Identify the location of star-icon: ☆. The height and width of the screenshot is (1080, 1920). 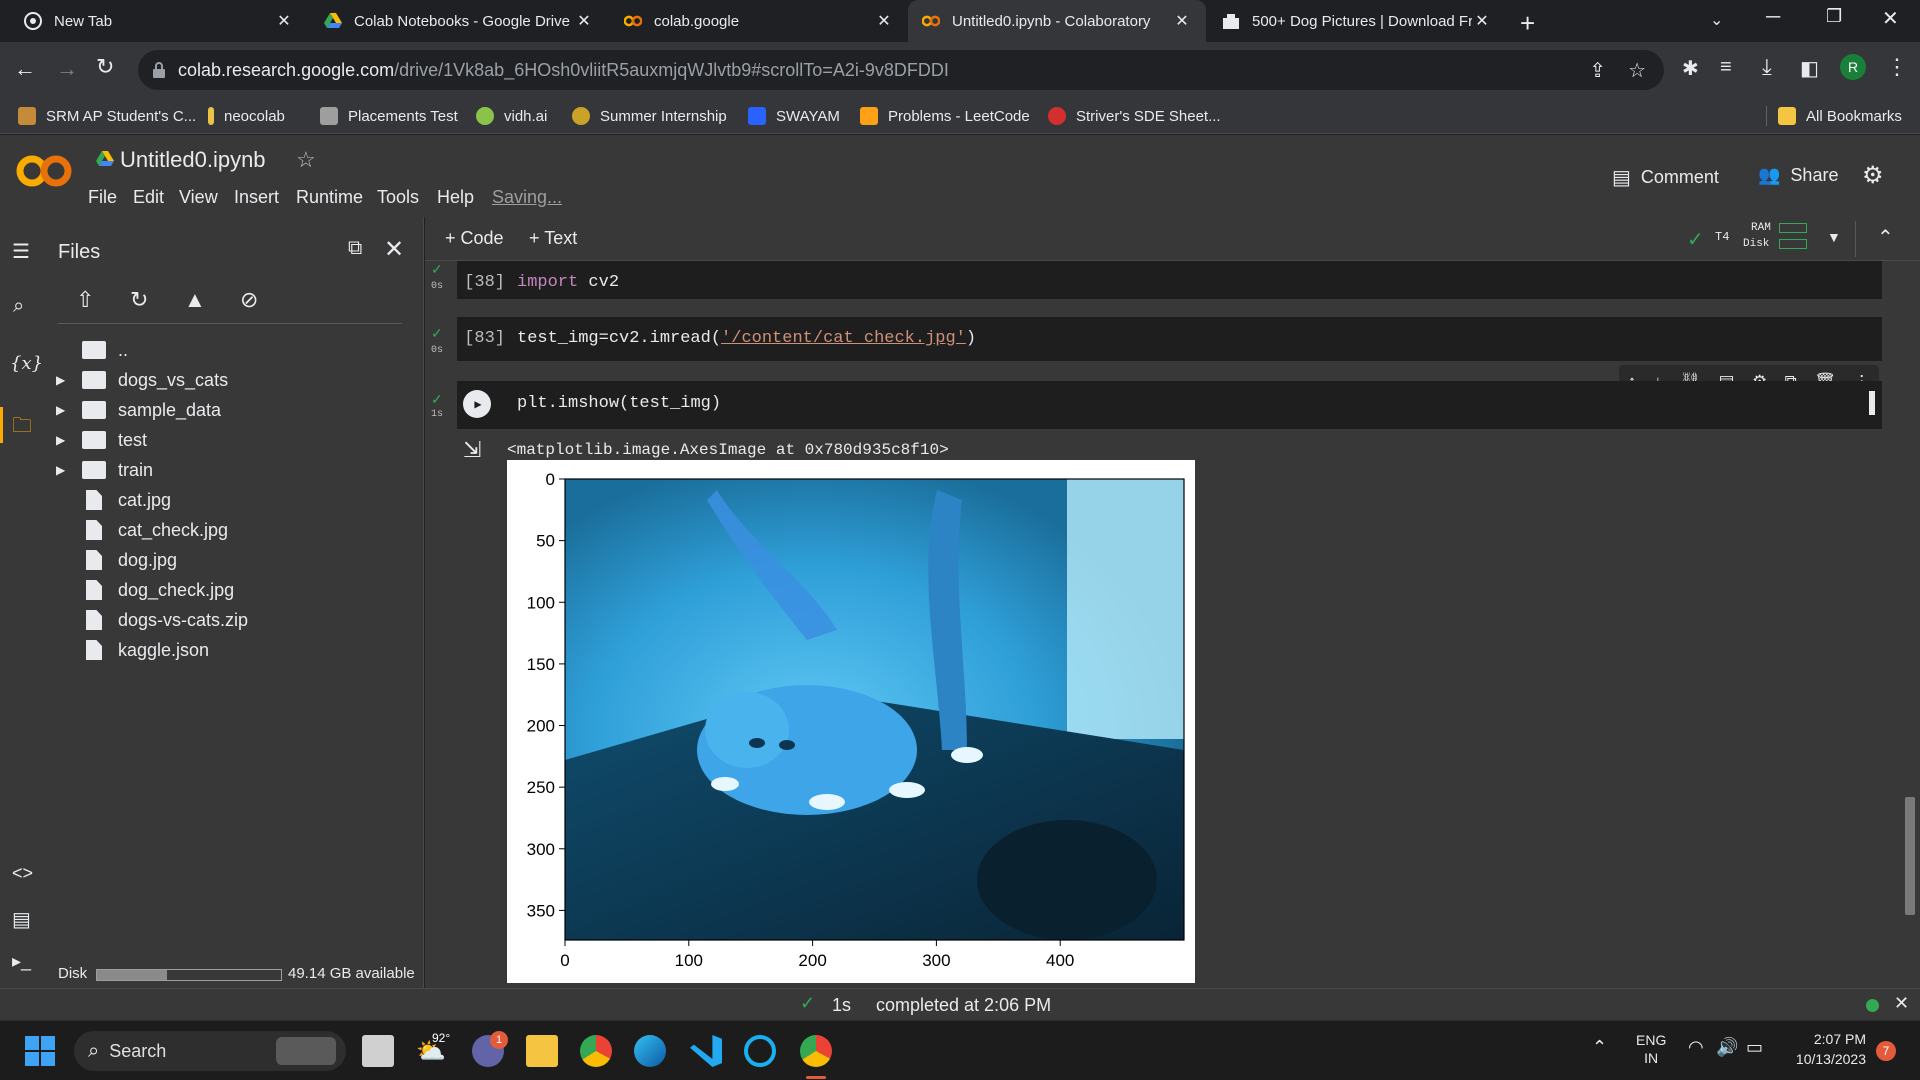
(306, 160).